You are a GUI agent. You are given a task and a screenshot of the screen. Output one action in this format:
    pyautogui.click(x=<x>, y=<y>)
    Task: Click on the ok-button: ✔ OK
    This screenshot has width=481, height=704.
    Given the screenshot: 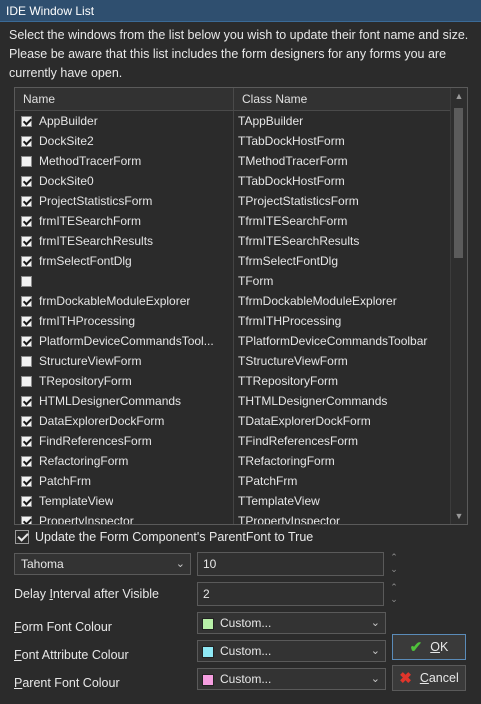 What is the action you would take?
    pyautogui.click(x=429, y=647)
    